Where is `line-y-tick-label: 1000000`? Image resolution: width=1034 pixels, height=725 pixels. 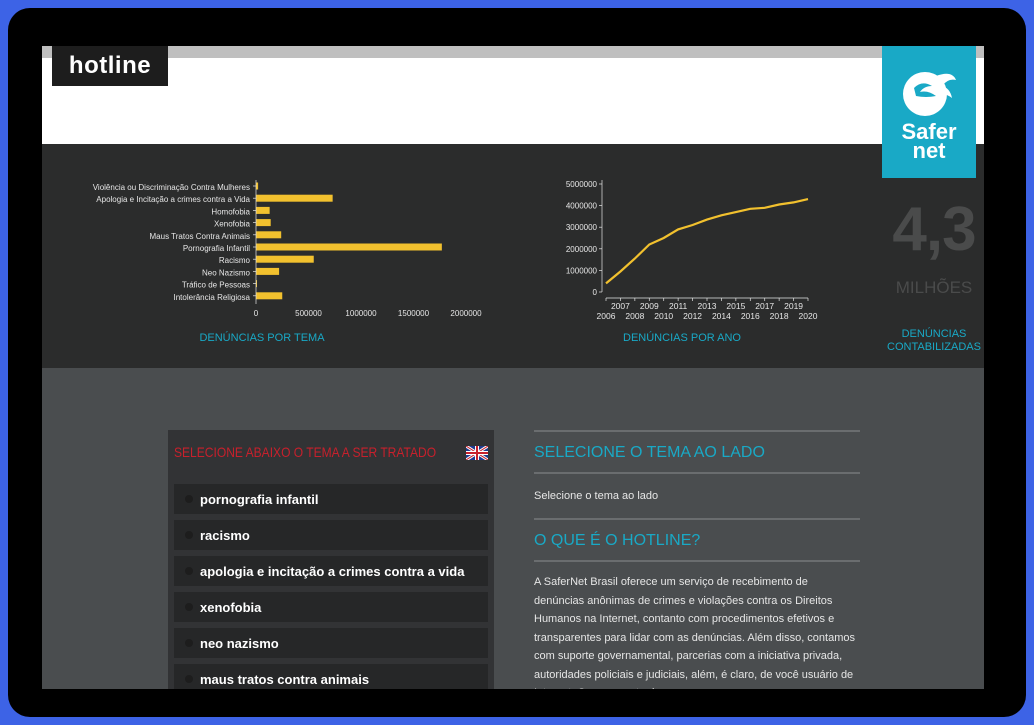
line-y-tick-label: 1000000 is located at coordinates (582, 270).